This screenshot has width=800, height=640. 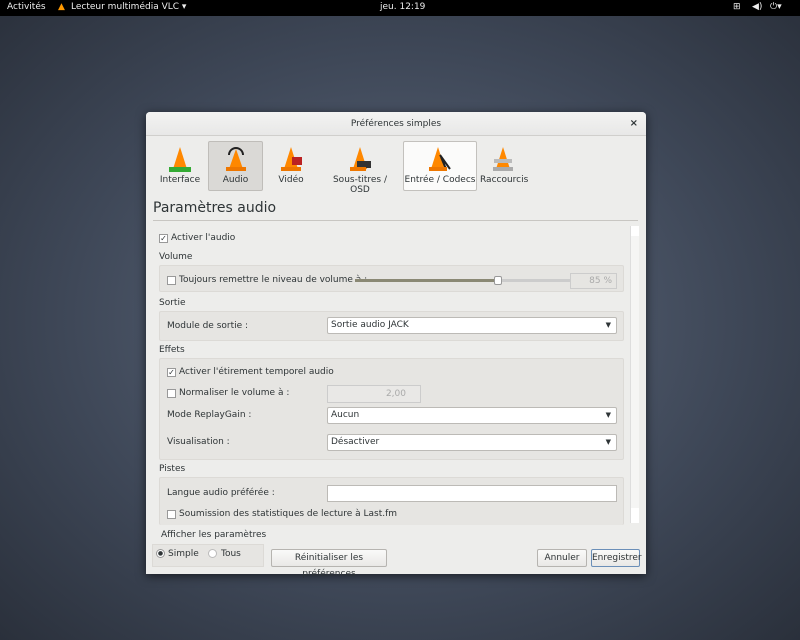 I want to click on normalize-checkbox, so click(x=171, y=393).